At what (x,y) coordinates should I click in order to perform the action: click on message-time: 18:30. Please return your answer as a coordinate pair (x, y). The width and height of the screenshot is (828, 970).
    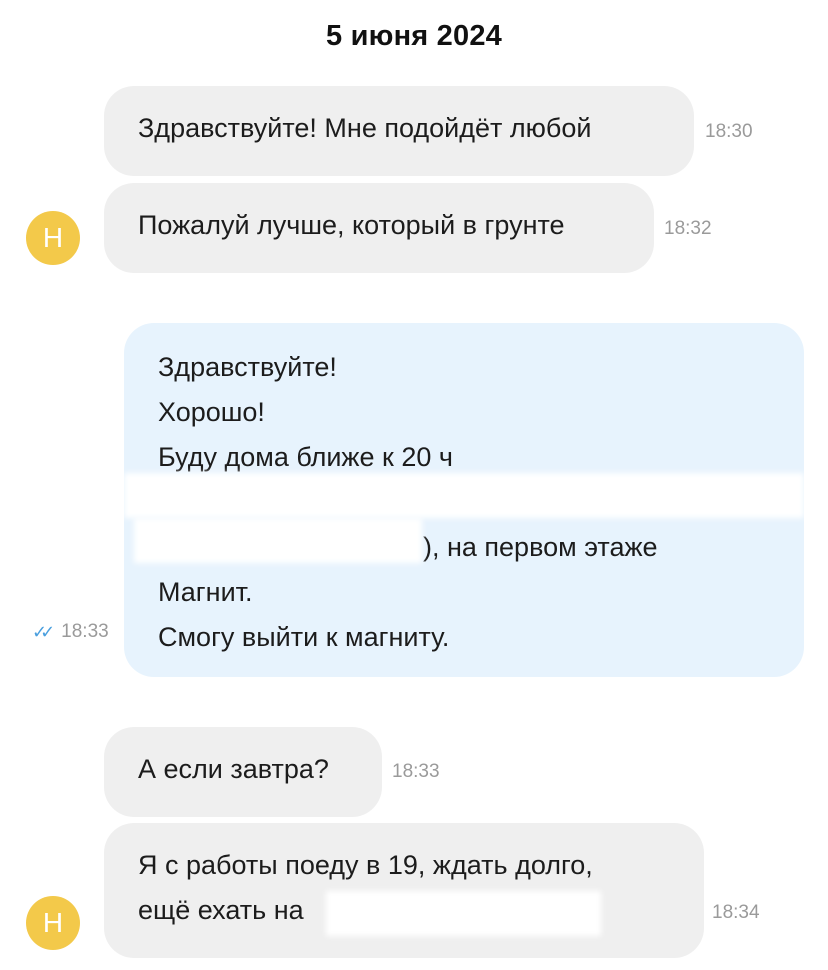
    Looking at the image, I should click on (729, 131).